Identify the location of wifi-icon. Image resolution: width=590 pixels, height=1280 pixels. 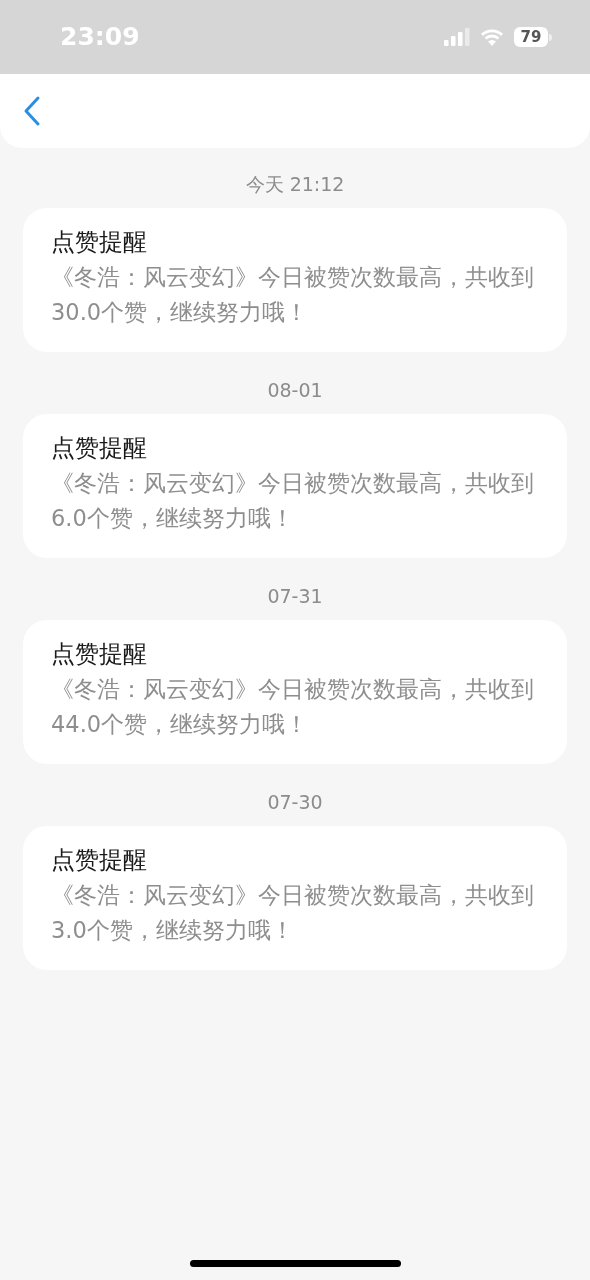
(492, 37).